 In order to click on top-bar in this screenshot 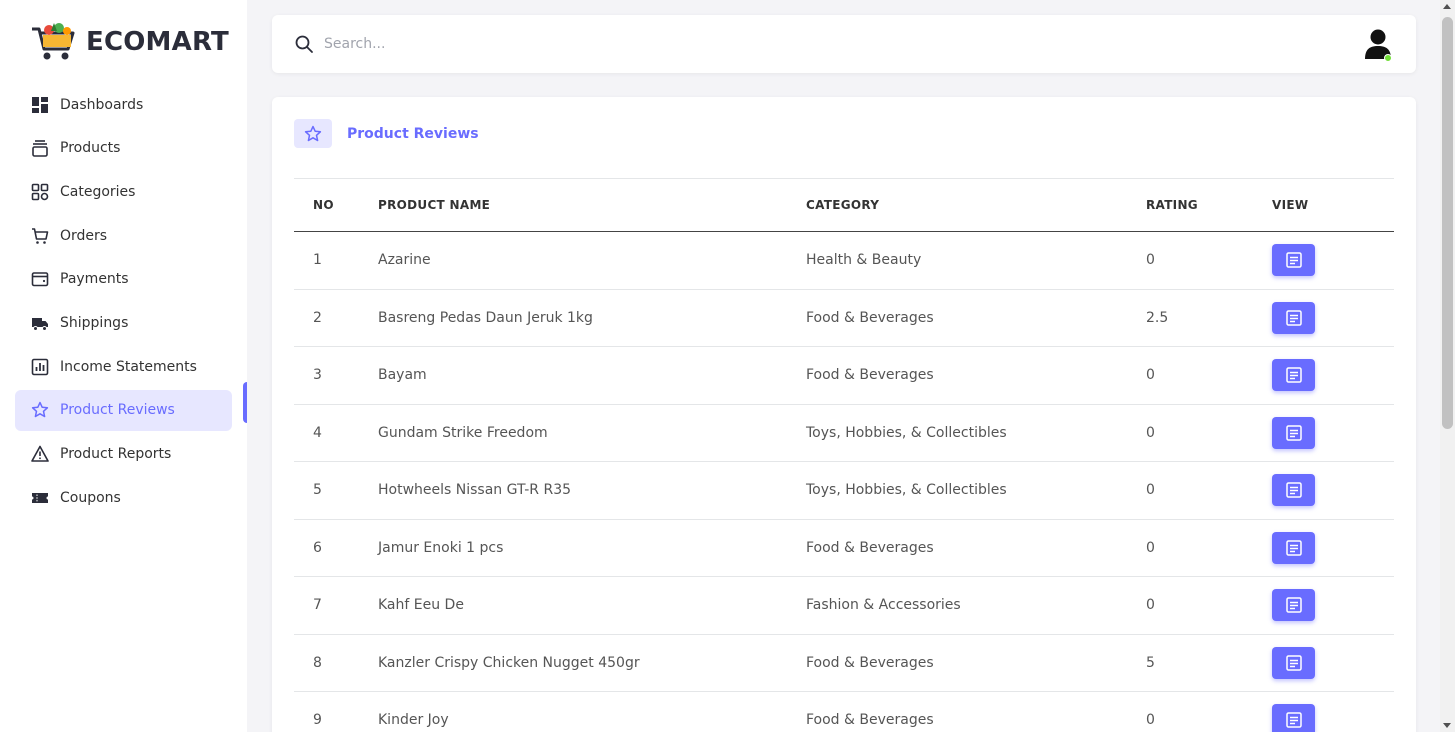, I will do `click(844, 44)`.